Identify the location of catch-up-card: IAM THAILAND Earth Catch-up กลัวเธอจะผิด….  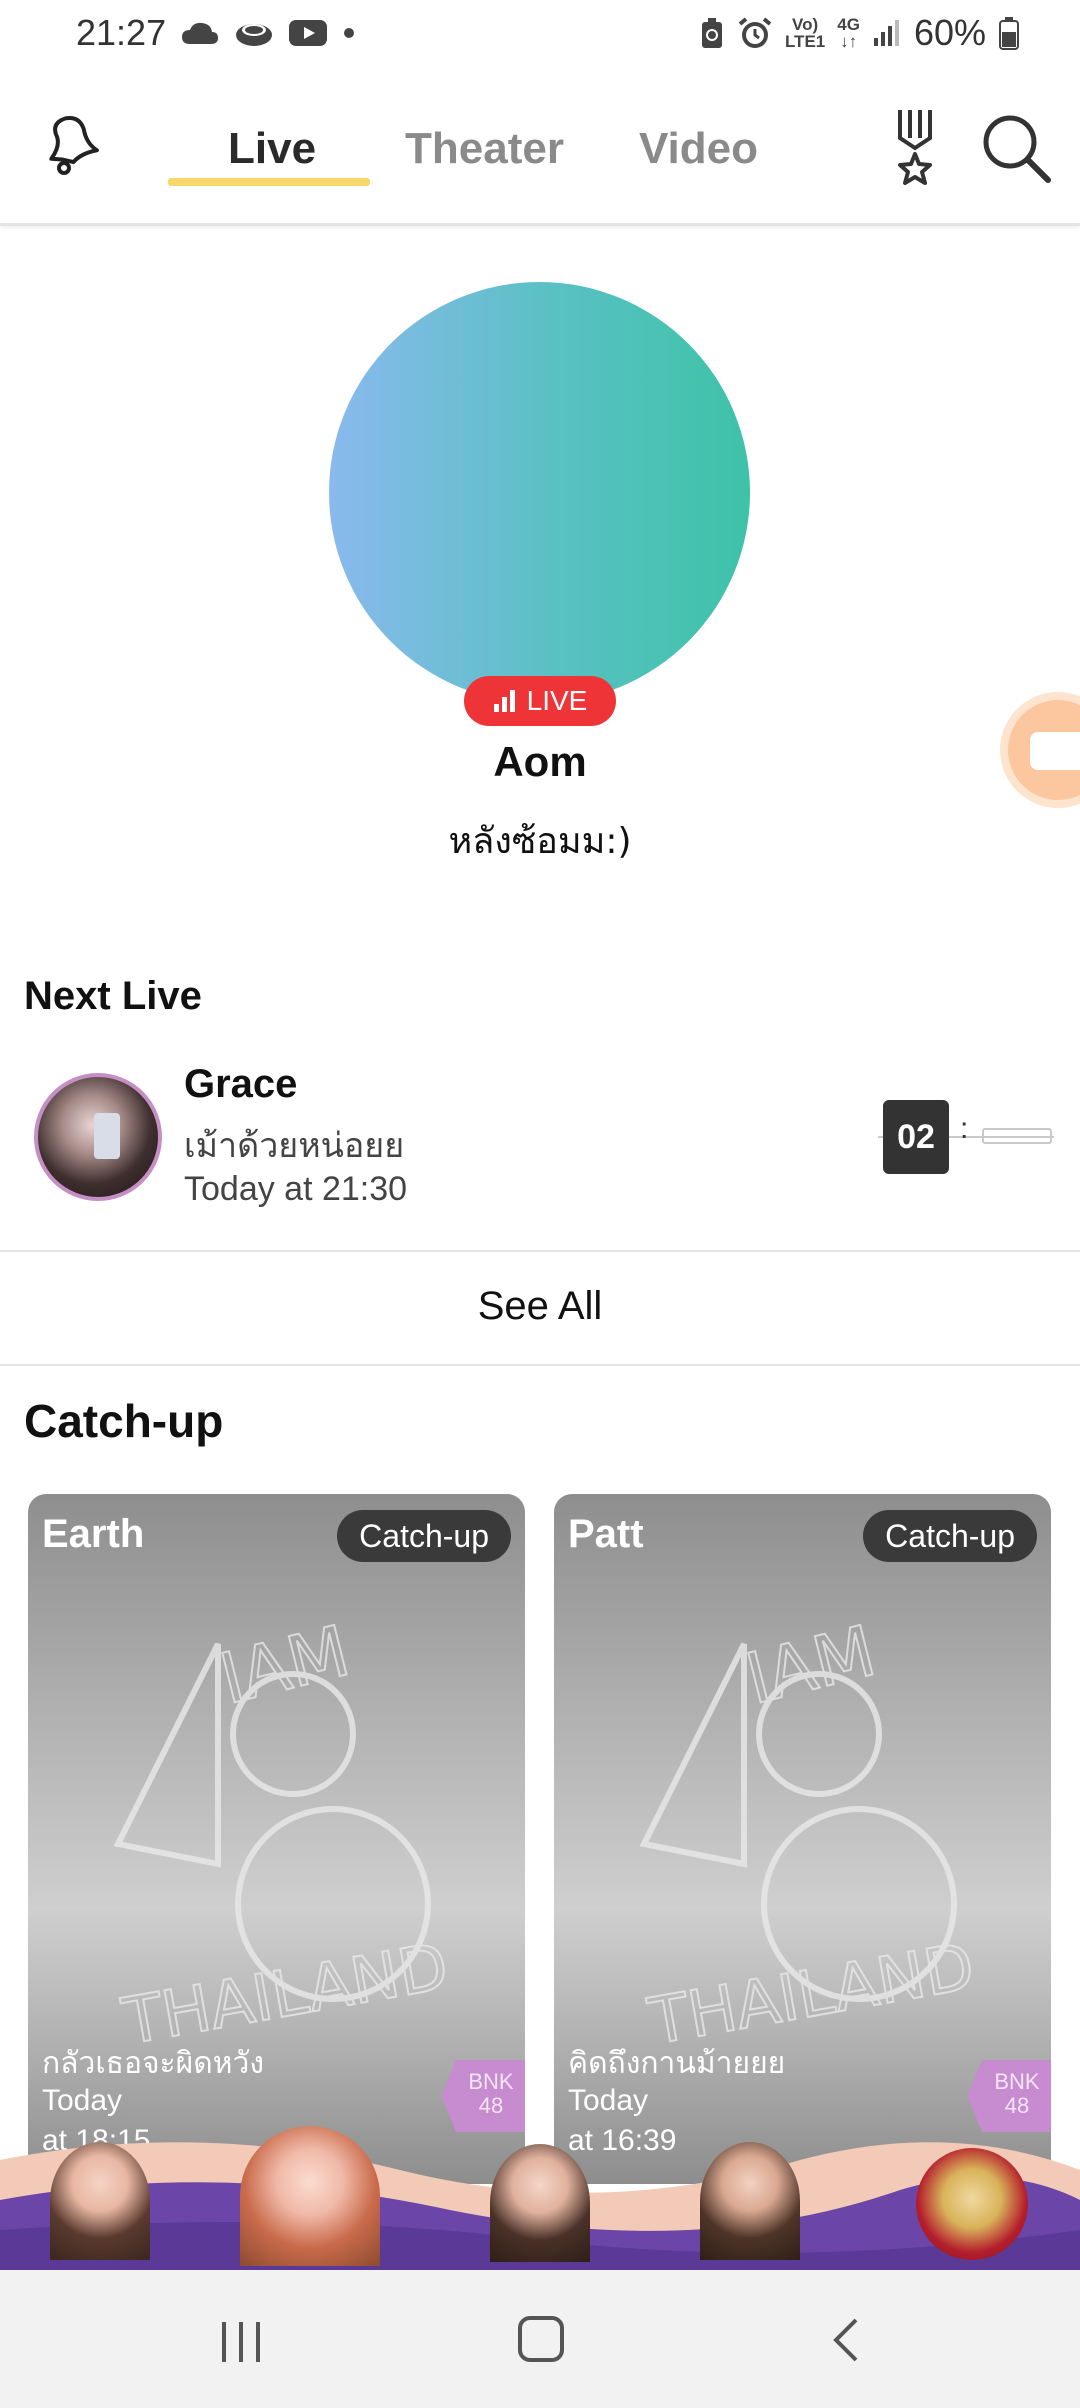
(276, 1839).